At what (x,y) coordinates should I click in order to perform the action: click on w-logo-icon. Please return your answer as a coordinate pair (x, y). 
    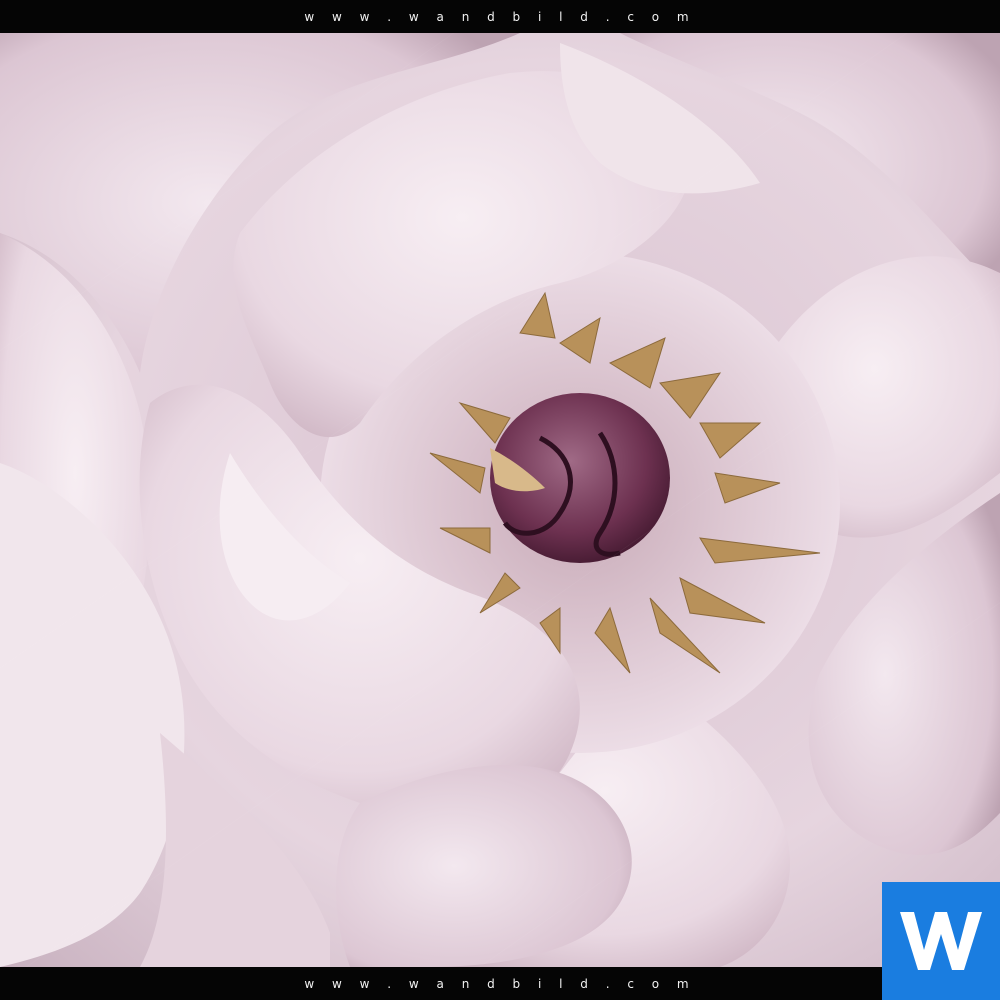
    Looking at the image, I should click on (941, 941).